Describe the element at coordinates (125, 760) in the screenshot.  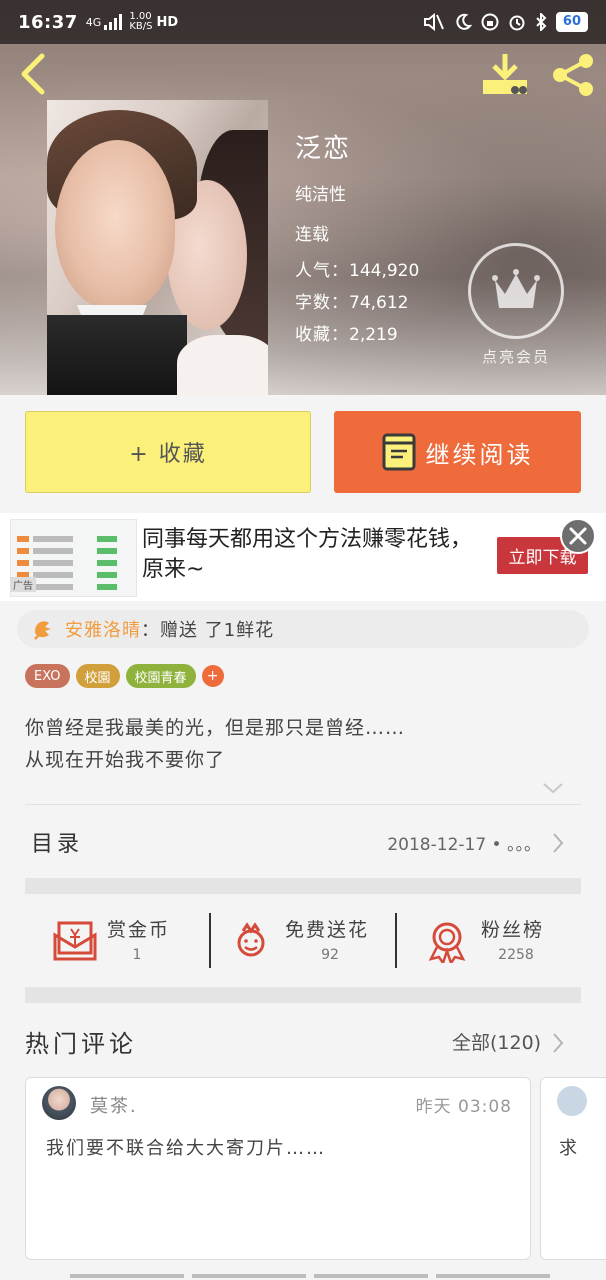
I see `description-line: 从现在开始我不要你了` at that location.